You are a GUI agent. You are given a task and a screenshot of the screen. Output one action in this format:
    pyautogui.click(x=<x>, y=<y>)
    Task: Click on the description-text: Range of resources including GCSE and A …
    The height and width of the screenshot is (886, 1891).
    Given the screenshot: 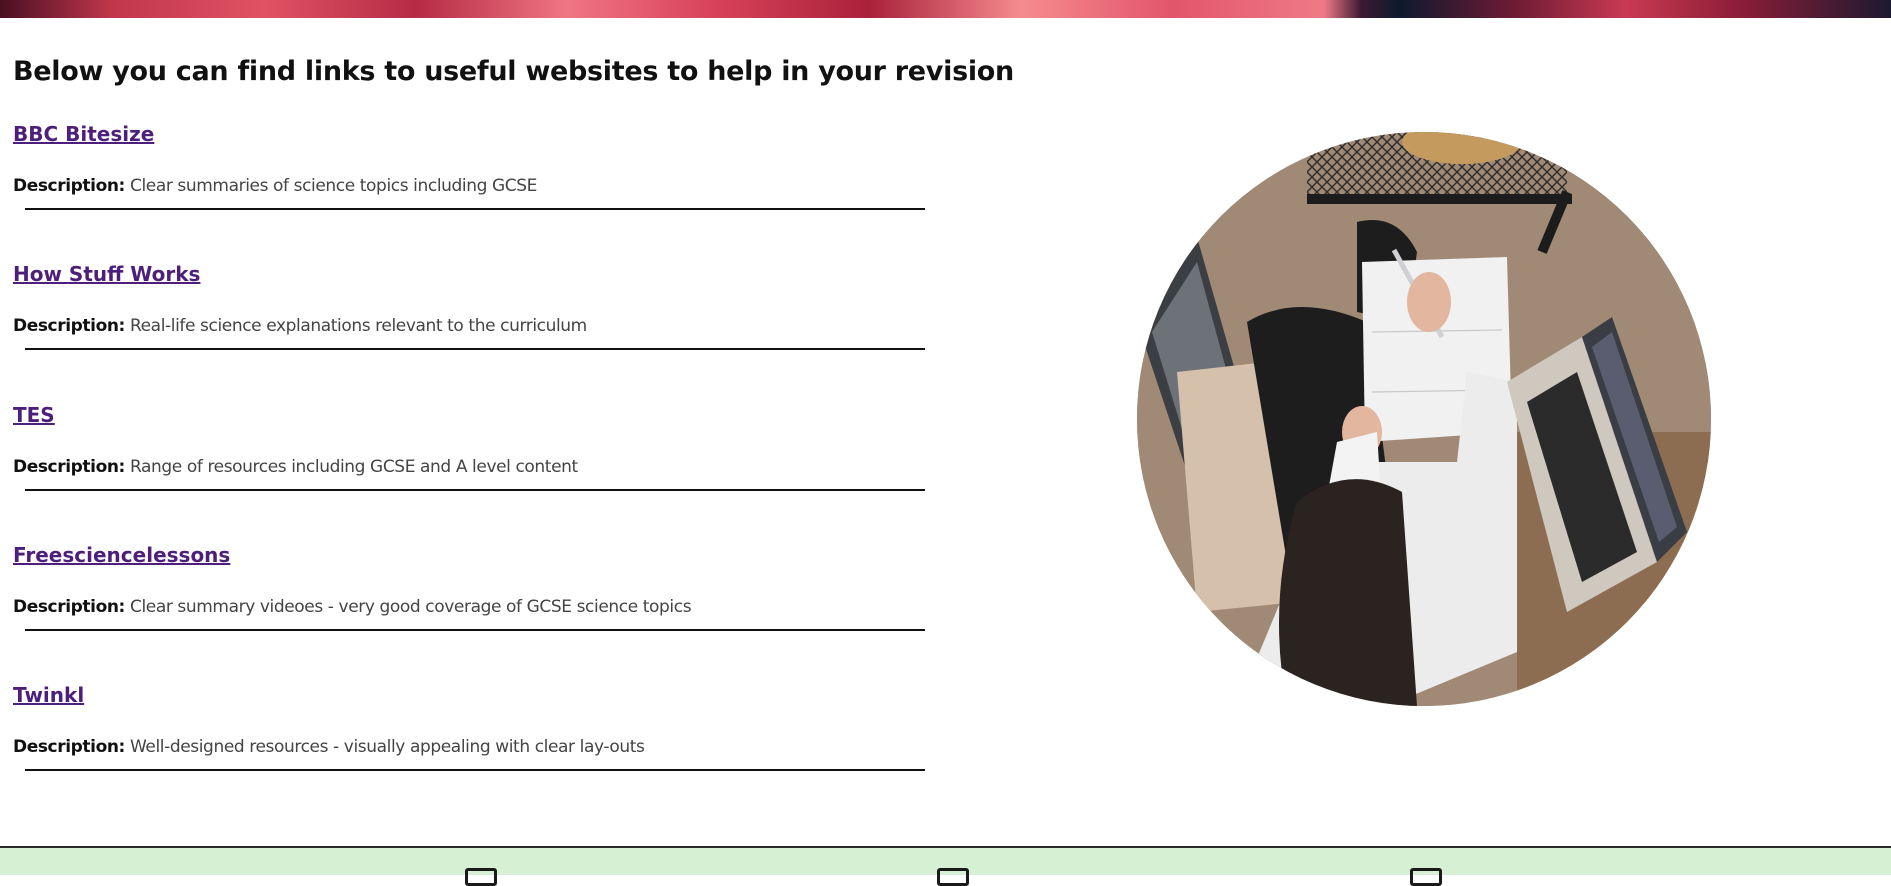 What is the action you would take?
    pyautogui.click(x=353, y=467)
    